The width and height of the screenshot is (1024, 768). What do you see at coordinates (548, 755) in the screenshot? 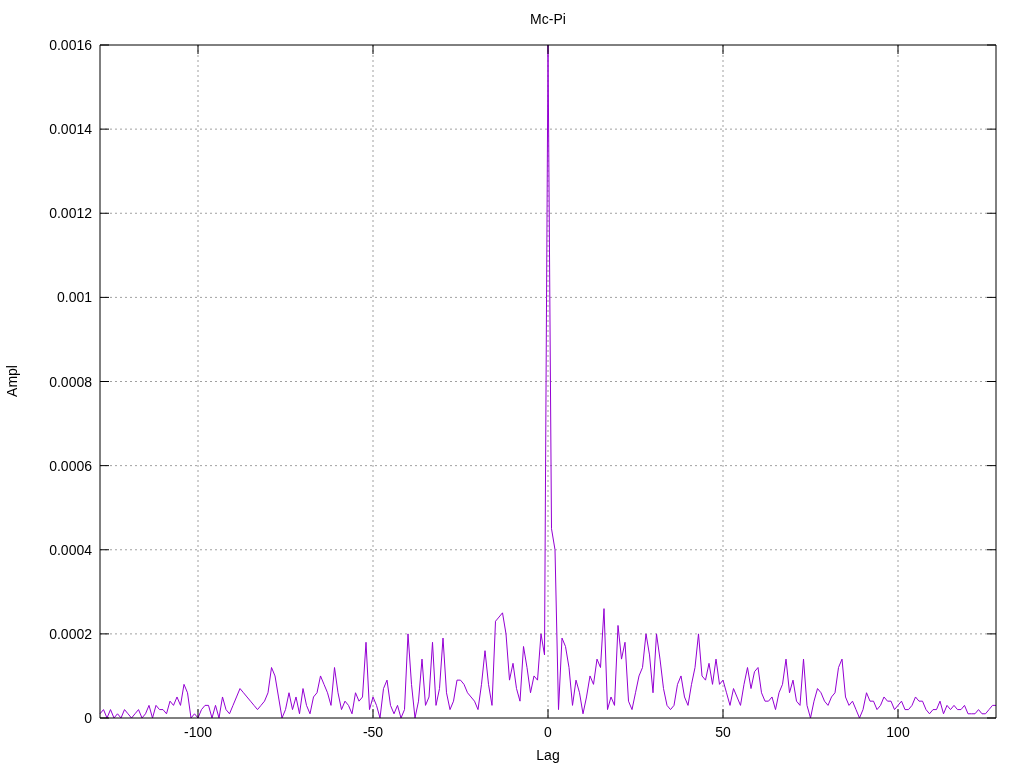
I see `x-axis-title: Lag` at bounding box center [548, 755].